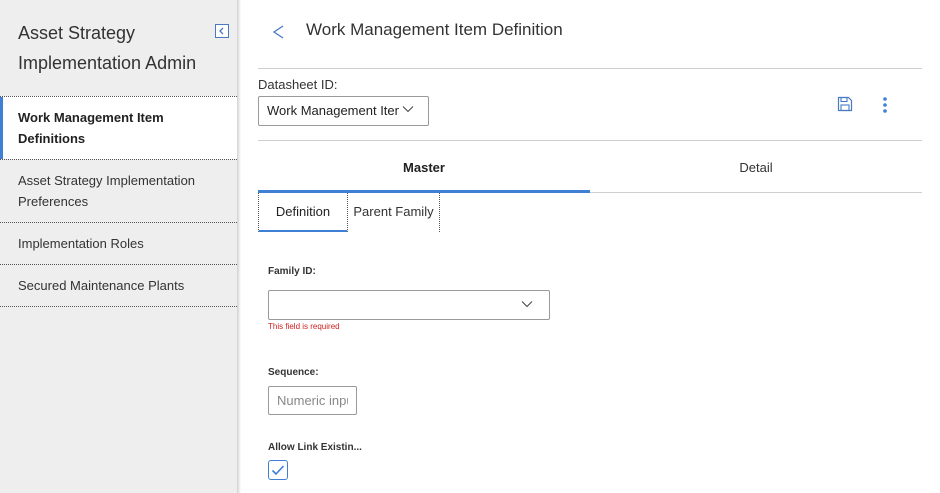 The height and width of the screenshot is (493, 940). I want to click on sidebar-item-label: Secured Maintenance Plants, so click(101, 285).